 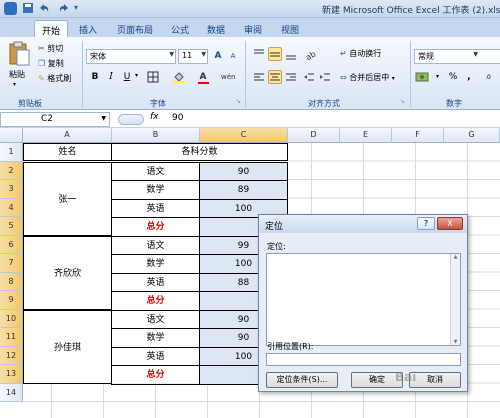 What do you see at coordinates (179, 77) in the screenshot?
I see `fill-color-icon` at bounding box center [179, 77].